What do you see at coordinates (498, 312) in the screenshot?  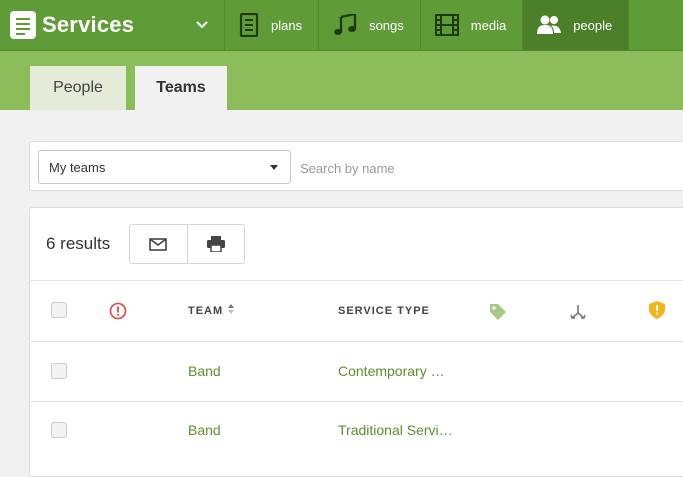 I see `tag-icon` at bounding box center [498, 312].